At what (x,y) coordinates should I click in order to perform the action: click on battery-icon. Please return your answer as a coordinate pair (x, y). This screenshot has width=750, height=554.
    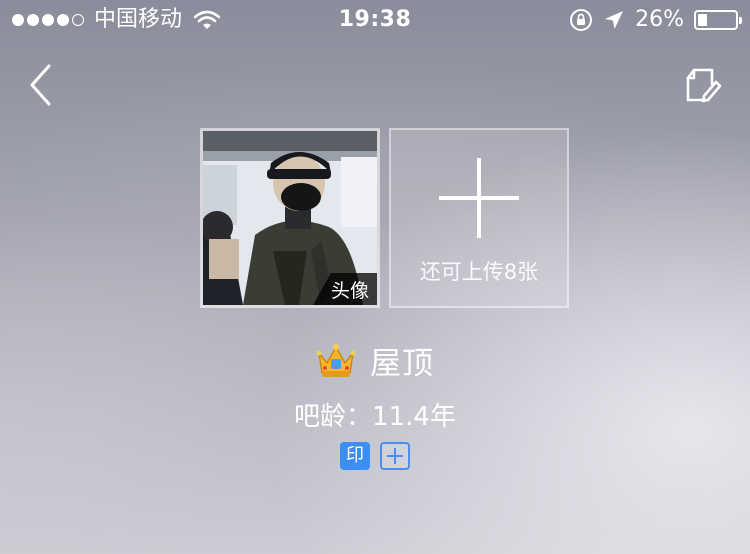
    Looking at the image, I should click on (718, 20).